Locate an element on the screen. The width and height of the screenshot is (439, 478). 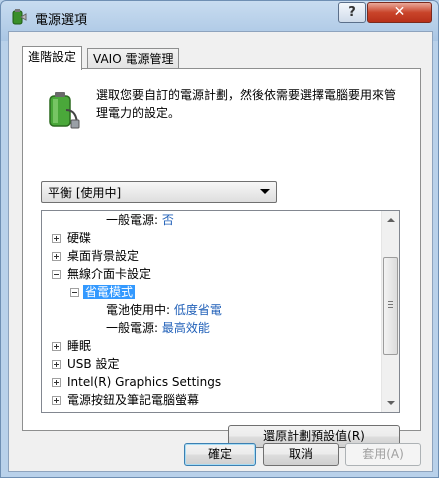
tree-item-label: 硬碟 is located at coordinates (79, 238).